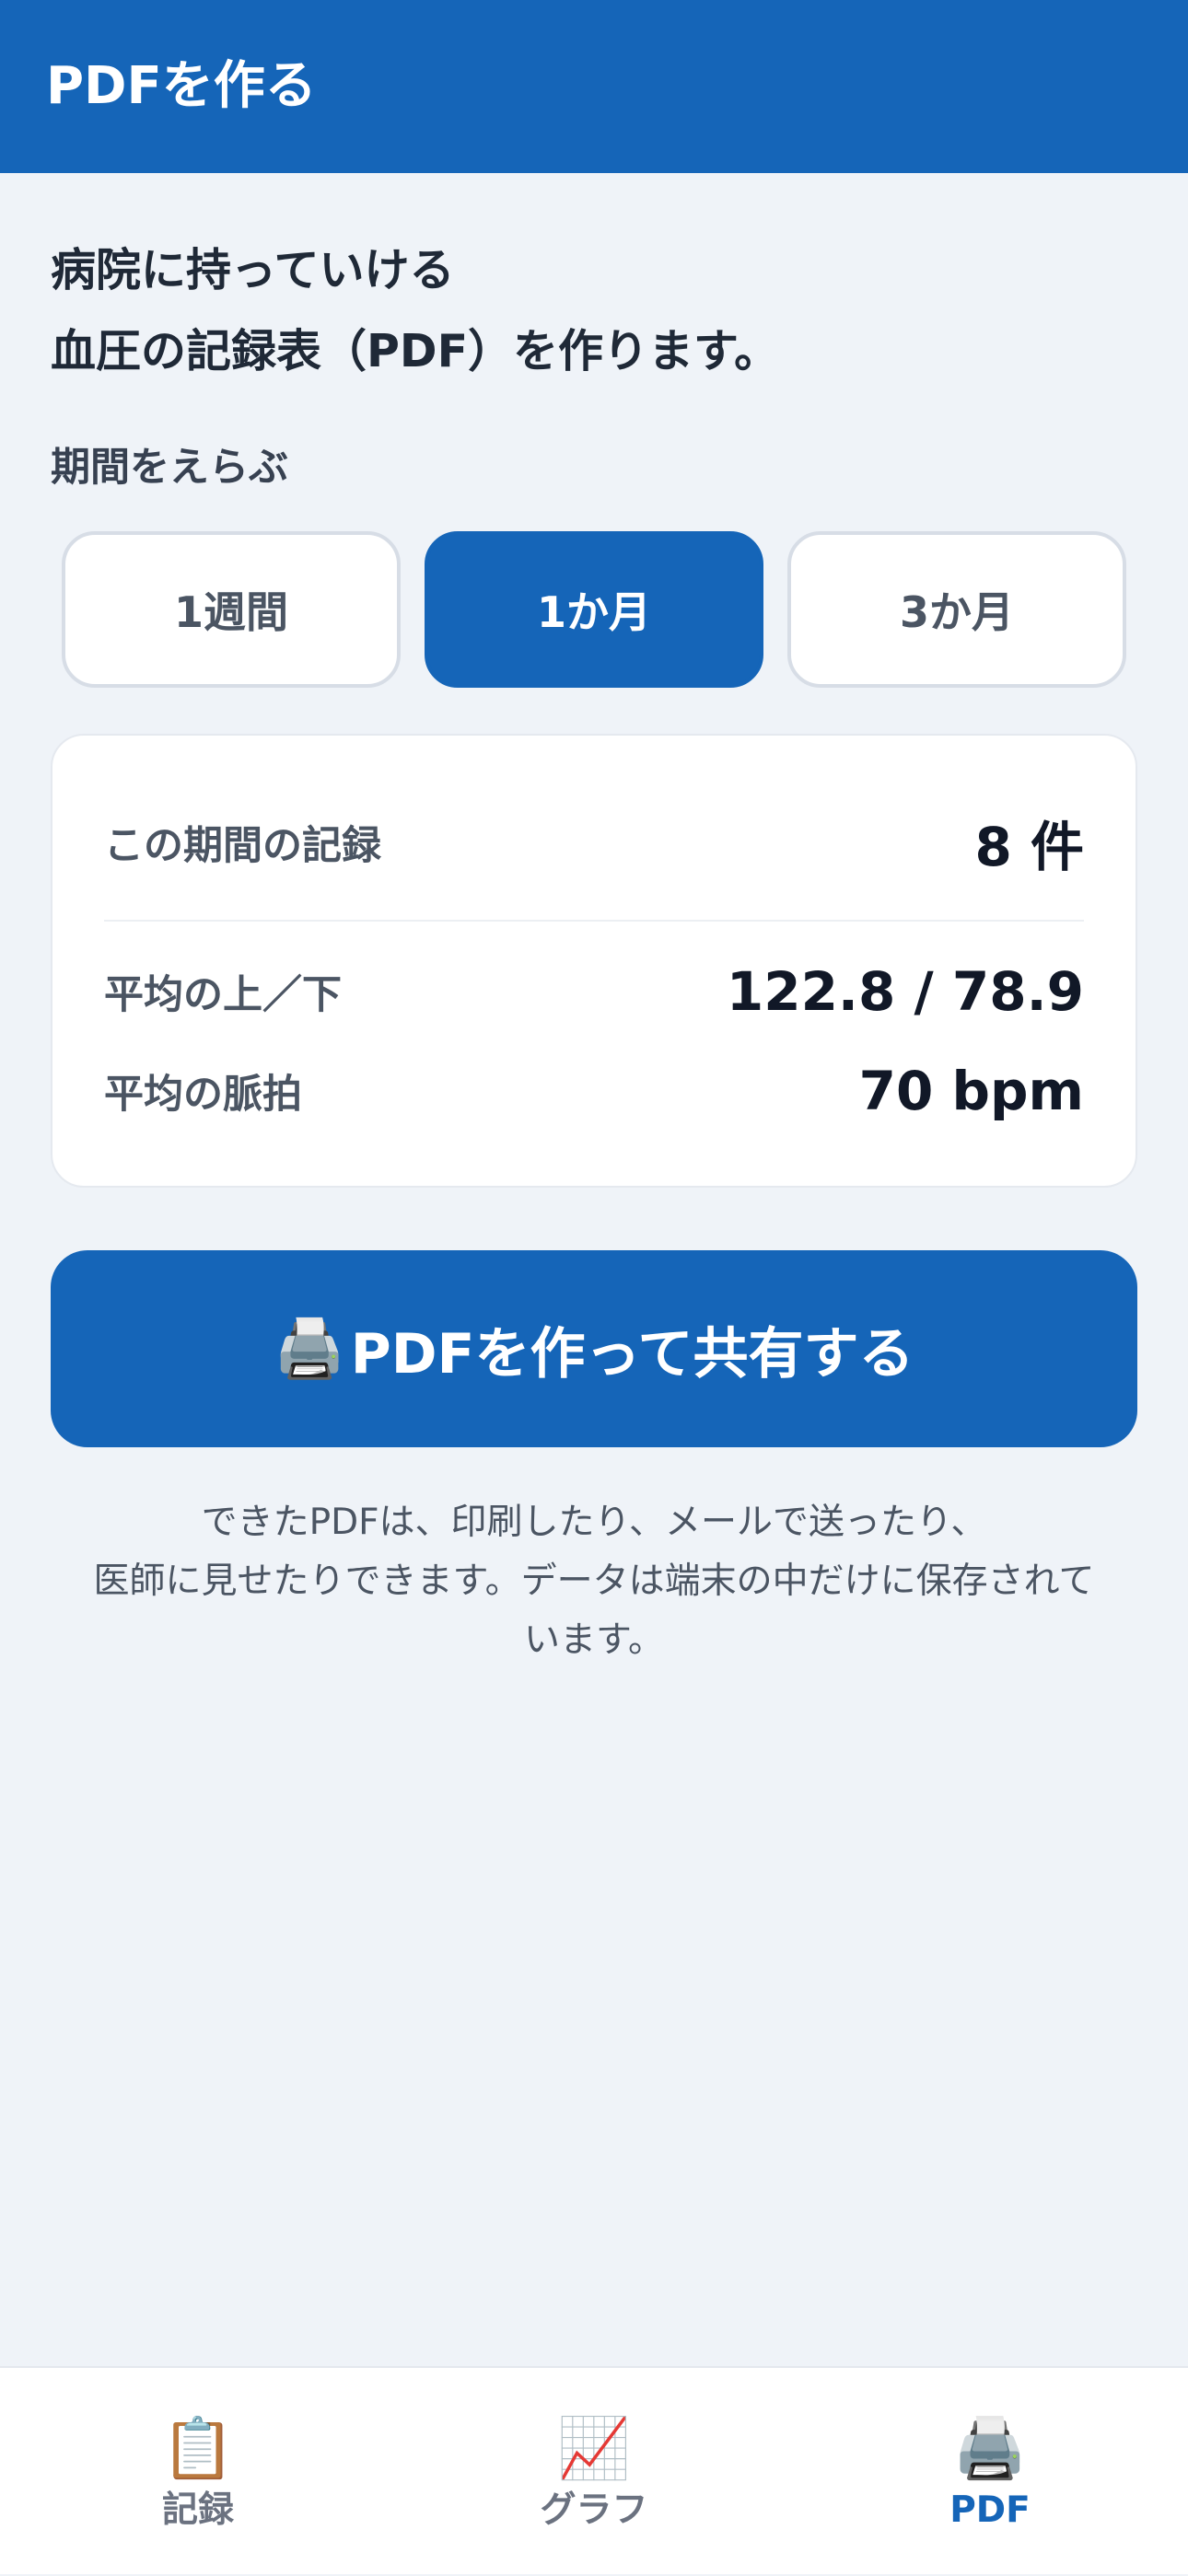  What do you see at coordinates (632, 1354) in the screenshot?
I see `share-button-label: PDFを作って共有する` at bounding box center [632, 1354].